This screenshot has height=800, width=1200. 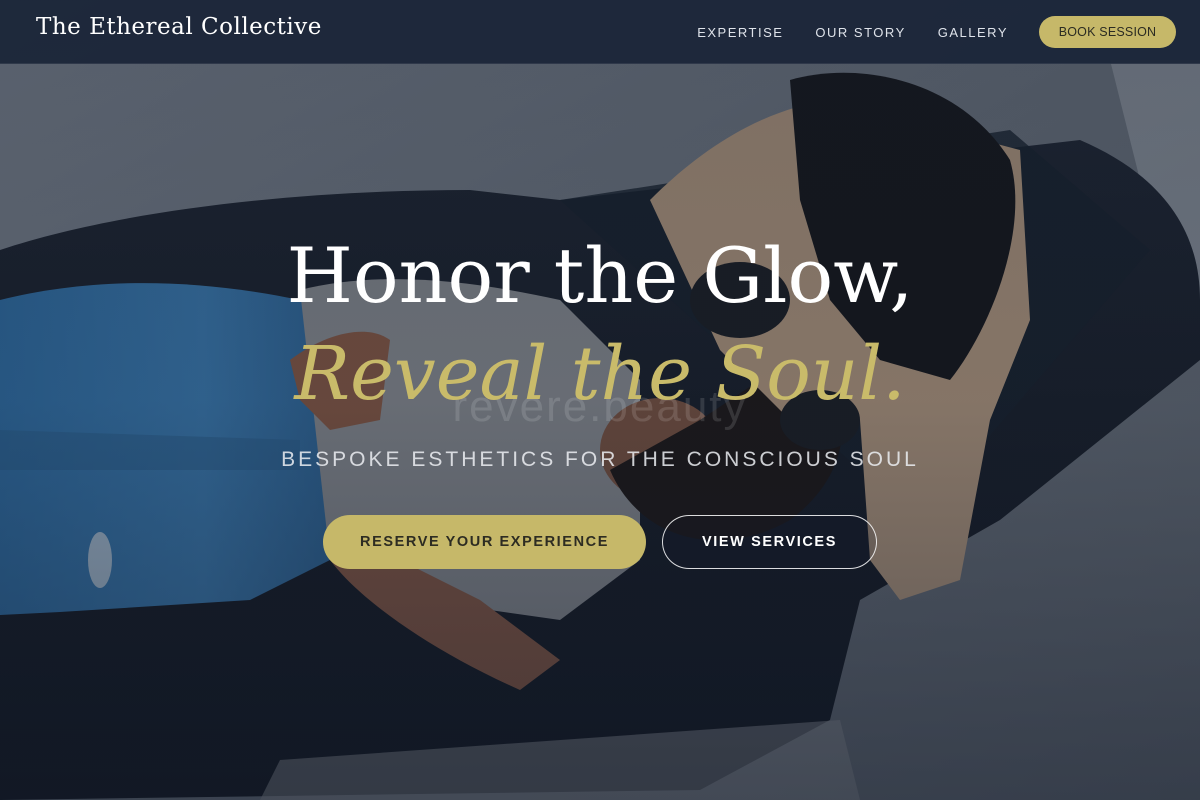 I want to click on hero-subtitle: BESPOKE ESTHETICS FOR THE CONSCIOUS SOUL, so click(x=600, y=459).